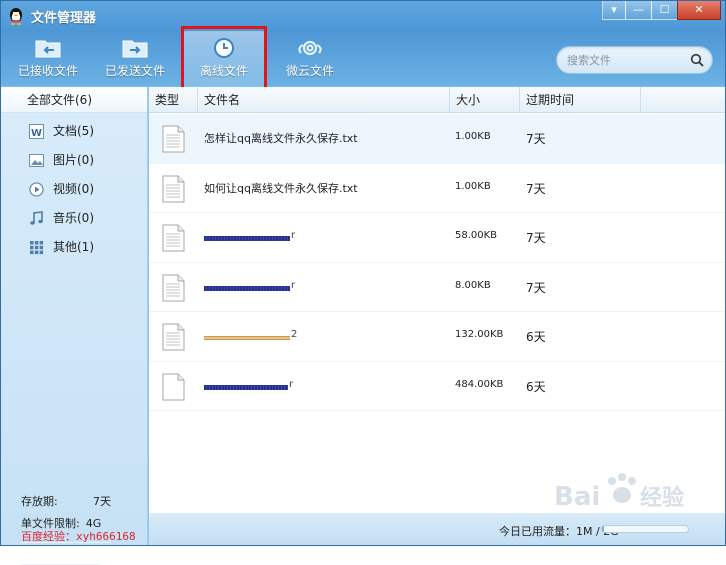  I want to click on svg-text: 经验, so click(662, 498).